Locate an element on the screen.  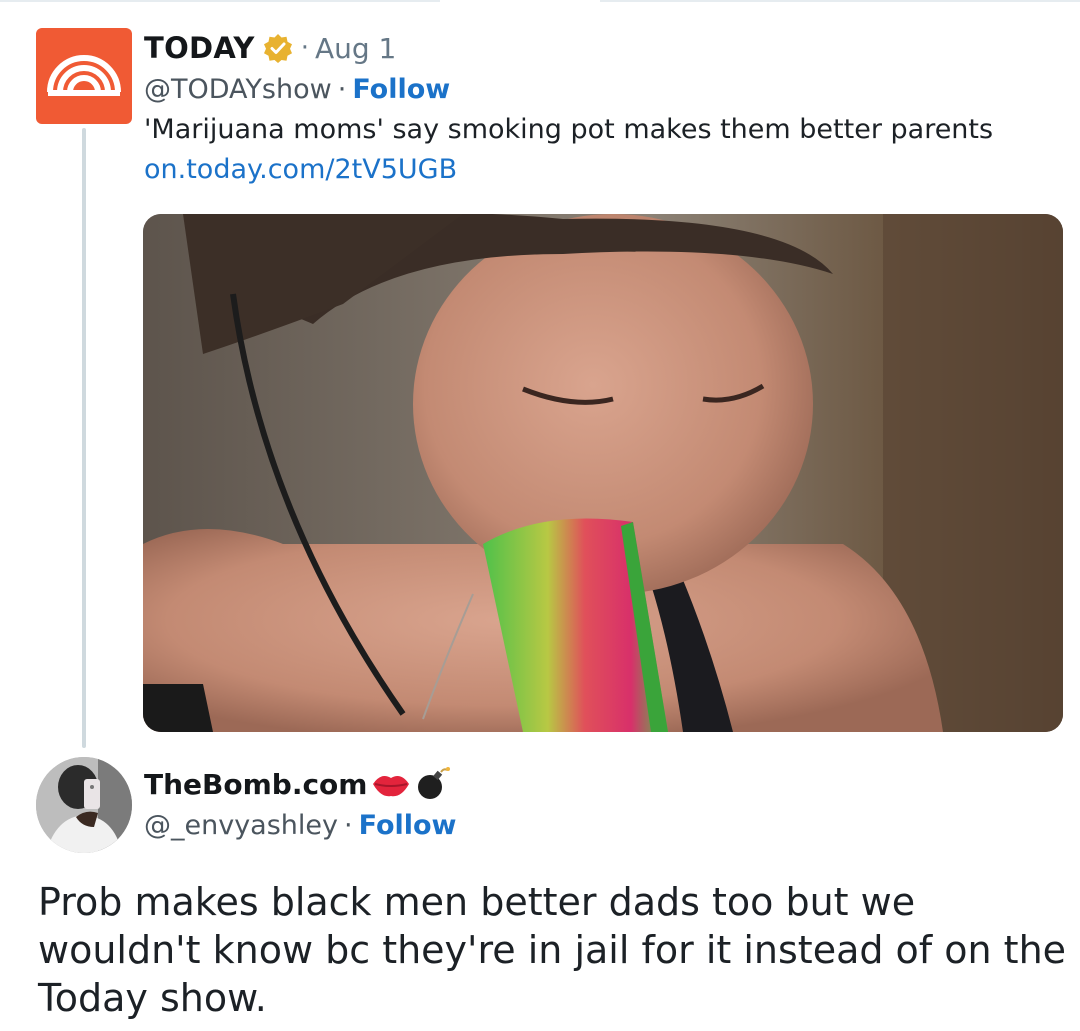
tweet-date: Aug 1 is located at coordinates (355, 48).